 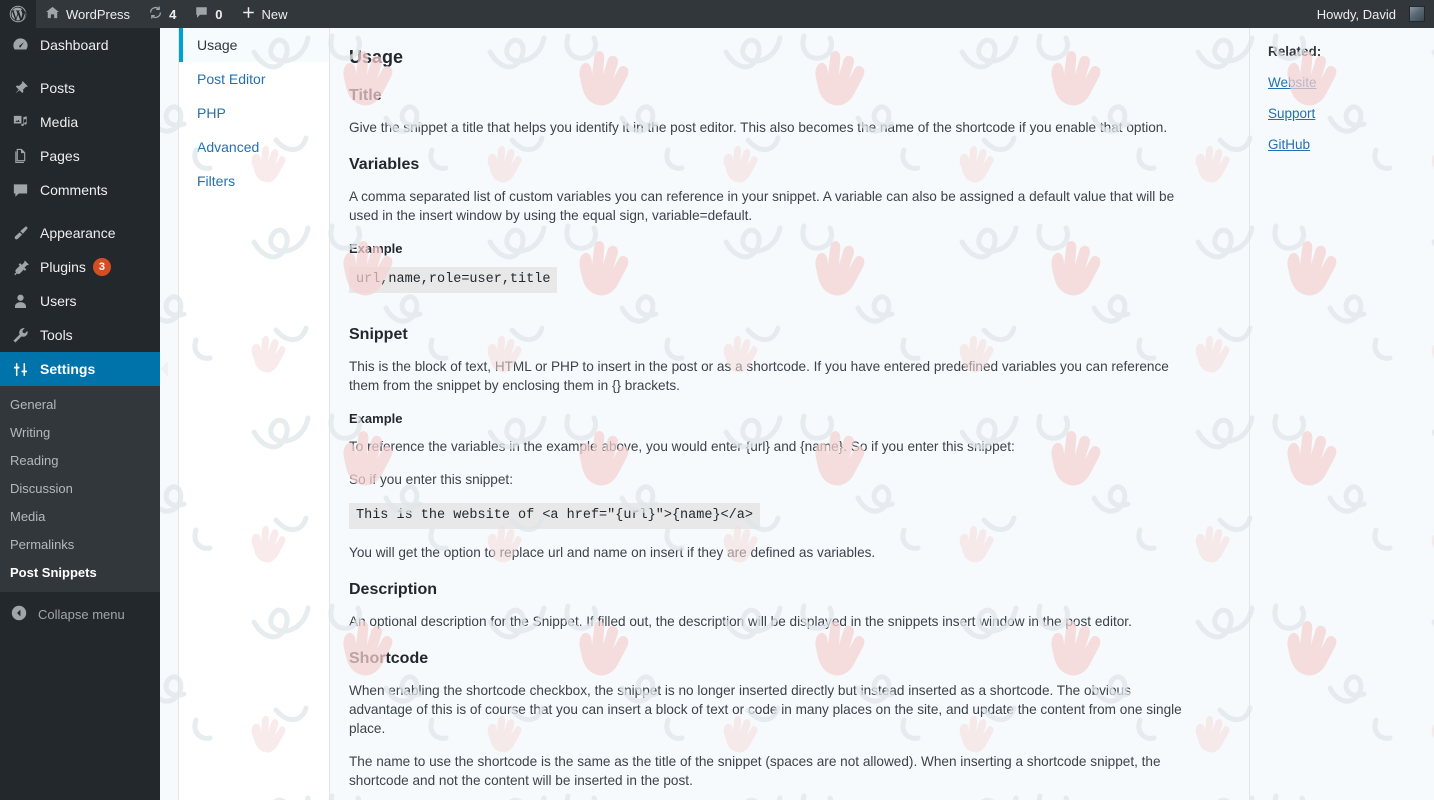 What do you see at coordinates (453, 280) in the screenshot?
I see `variables-code-example: url,name,role=user,title` at bounding box center [453, 280].